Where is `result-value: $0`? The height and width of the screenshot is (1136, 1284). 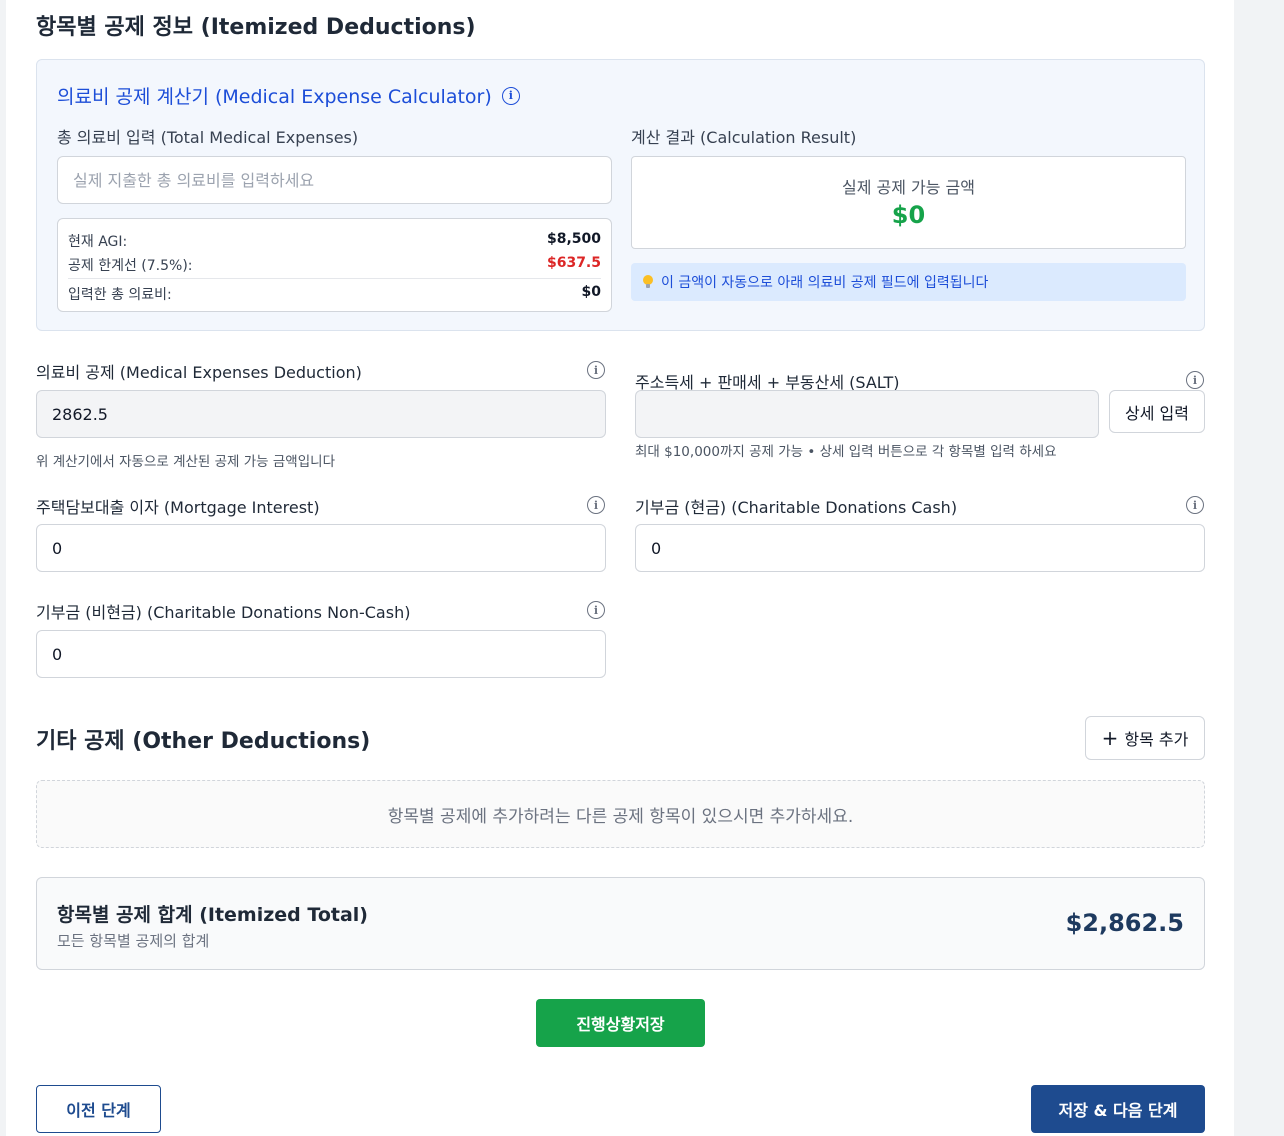
result-value: $0 is located at coordinates (908, 215).